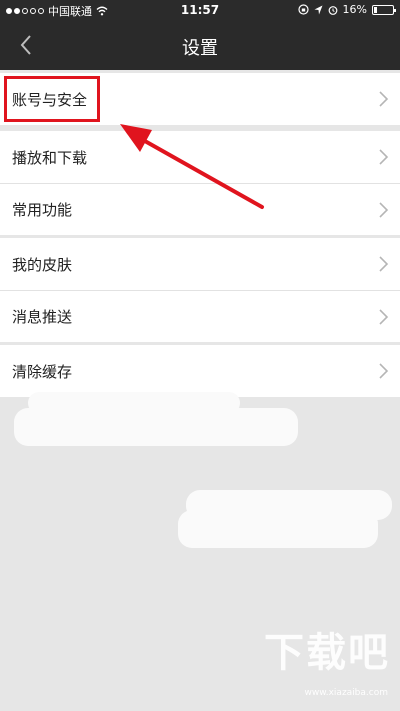  I want to click on status-bar: 中国联通 11:57 16%, so click(200, 10).